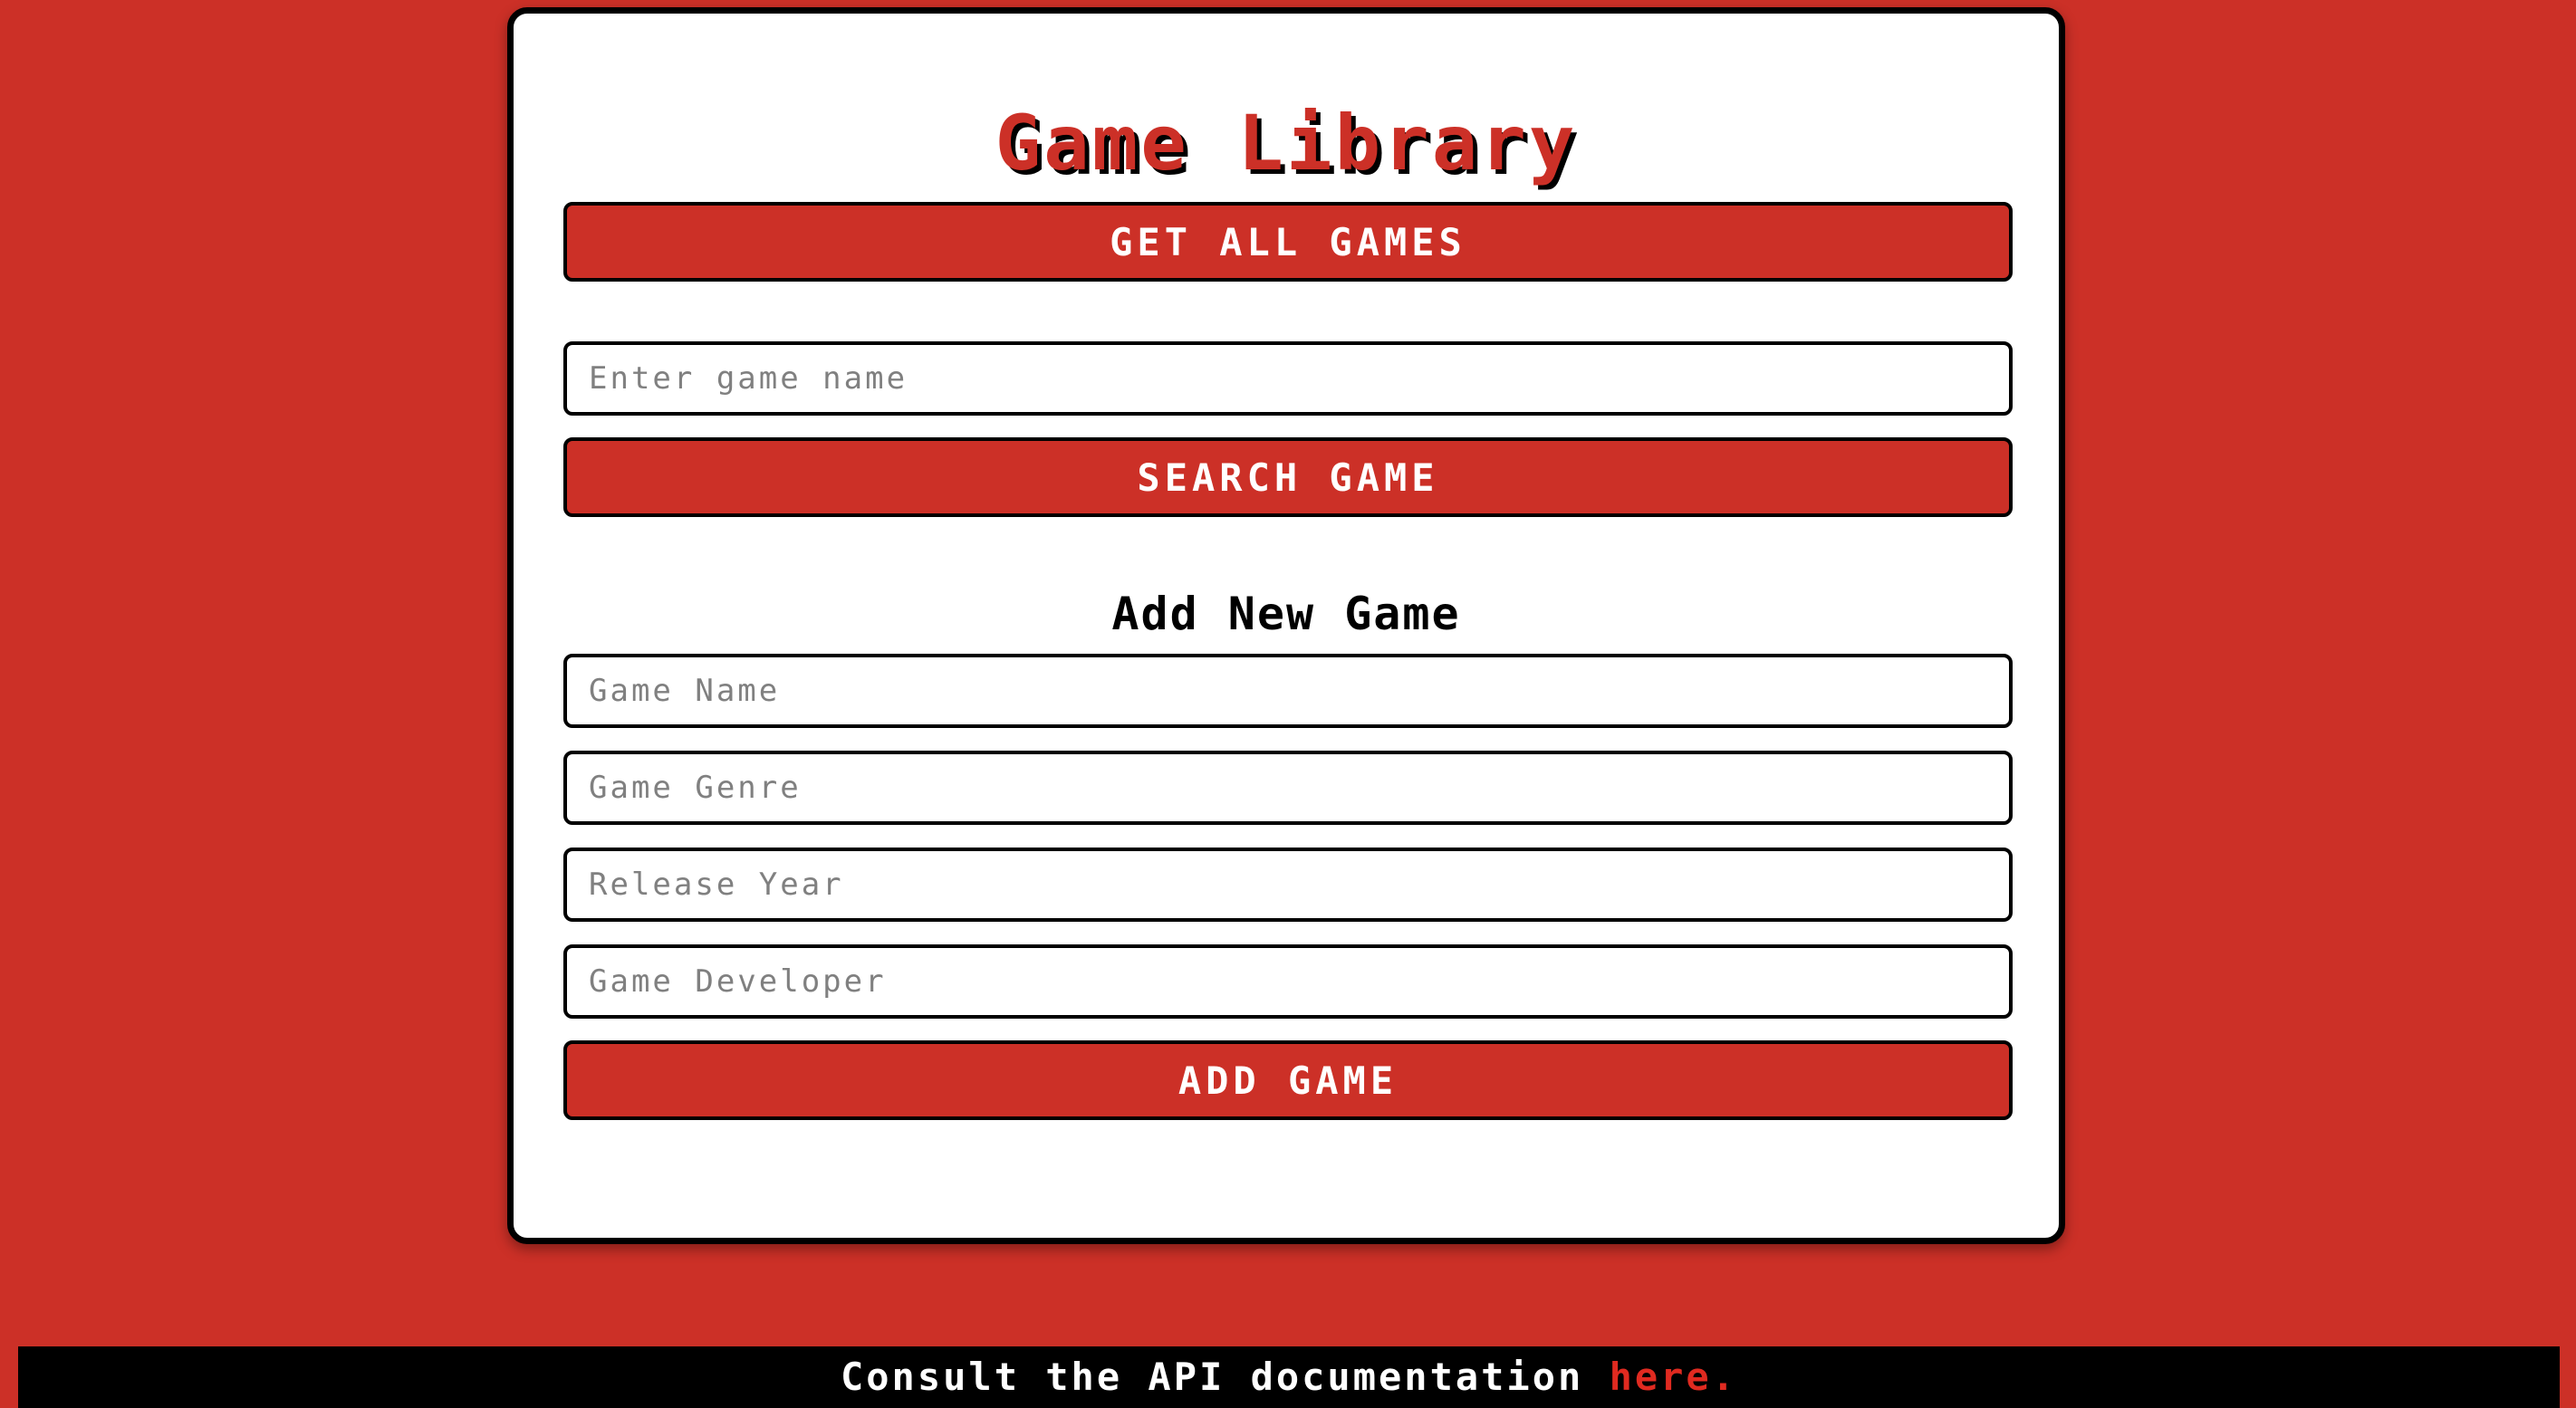 The height and width of the screenshot is (1408, 2576). What do you see at coordinates (1286, 614) in the screenshot?
I see `add-game-section-title: Add New Game` at bounding box center [1286, 614].